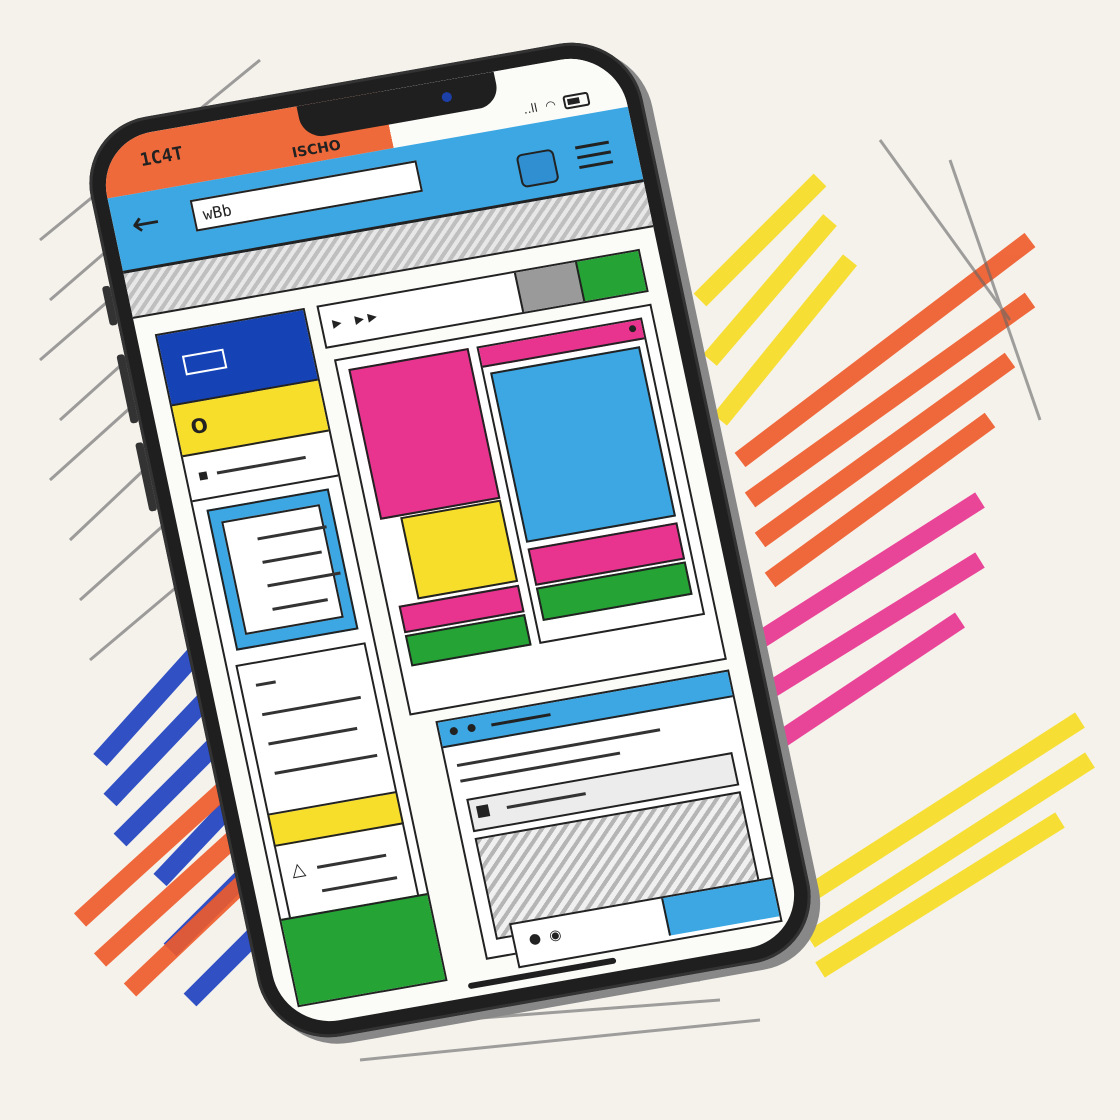 Image resolution: width=1120 pixels, height=1120 pixels. What do you see at coordinates (546, 937) in the screenshot?
I see `bottom-dots-icon: ● ◉` at bounding box center [546, 937].